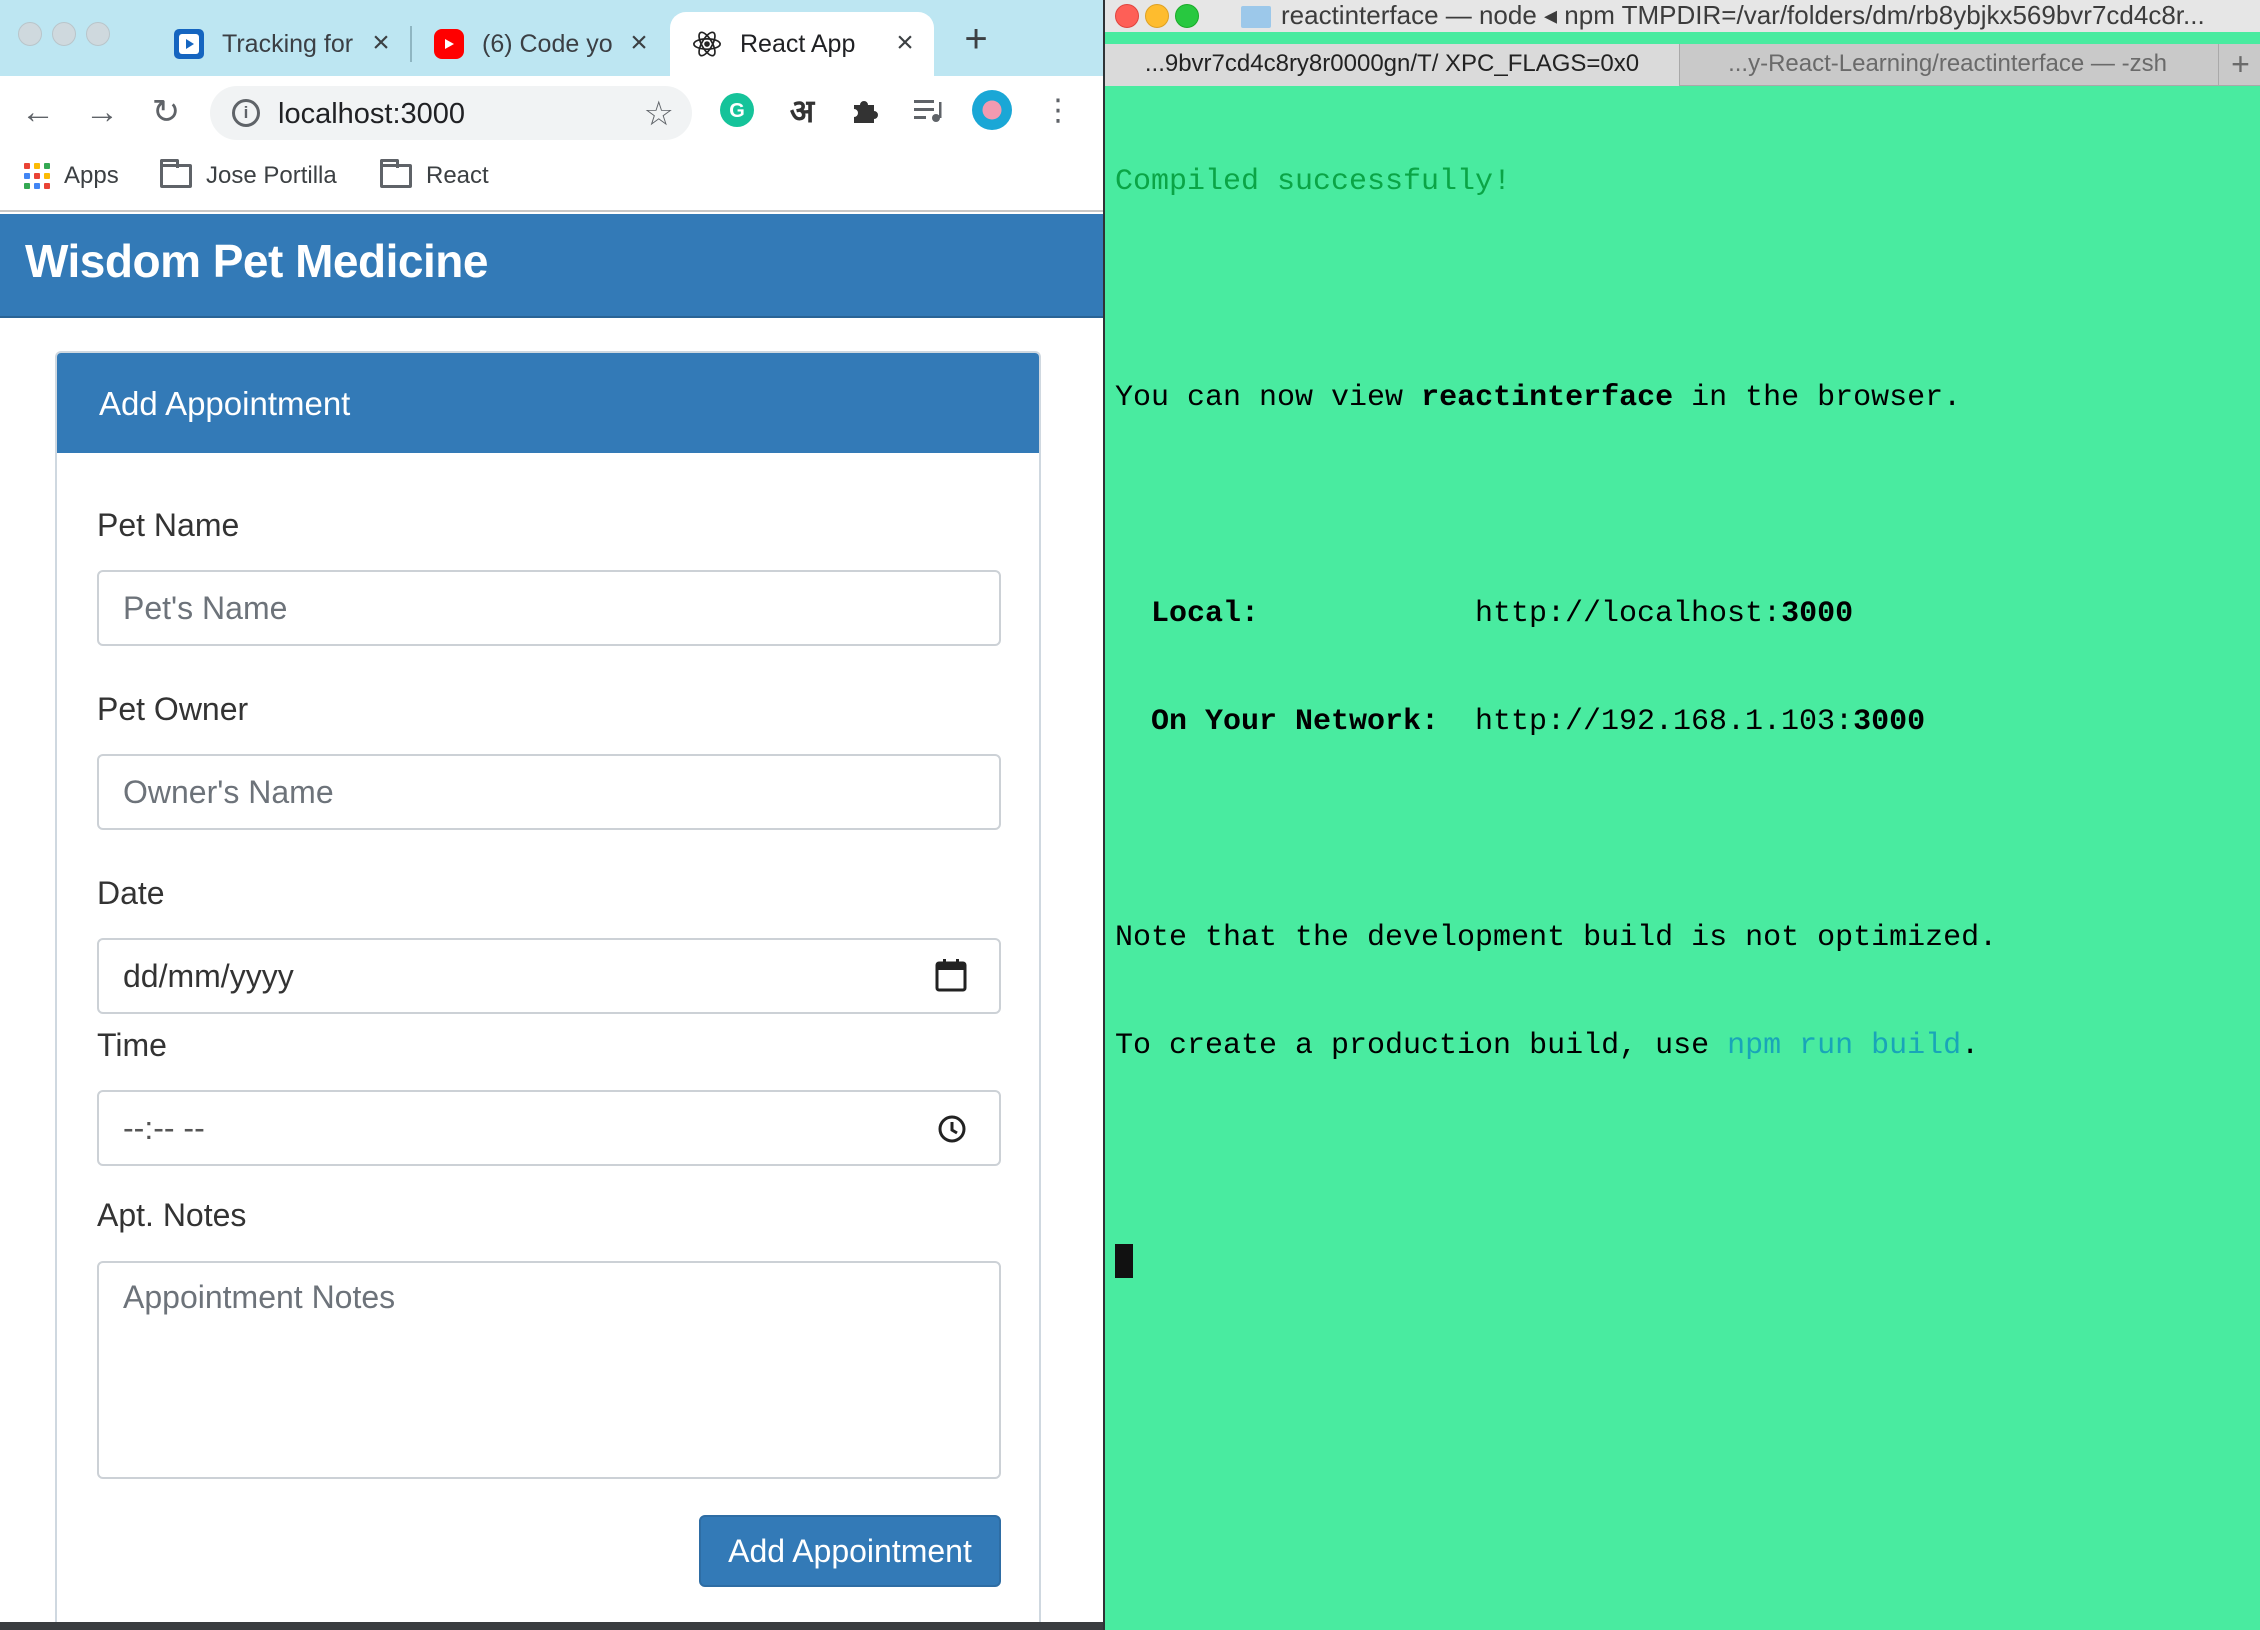 The image size is (2260, 1630). I want to click on terminal-cursor, so click(1124, 1261).